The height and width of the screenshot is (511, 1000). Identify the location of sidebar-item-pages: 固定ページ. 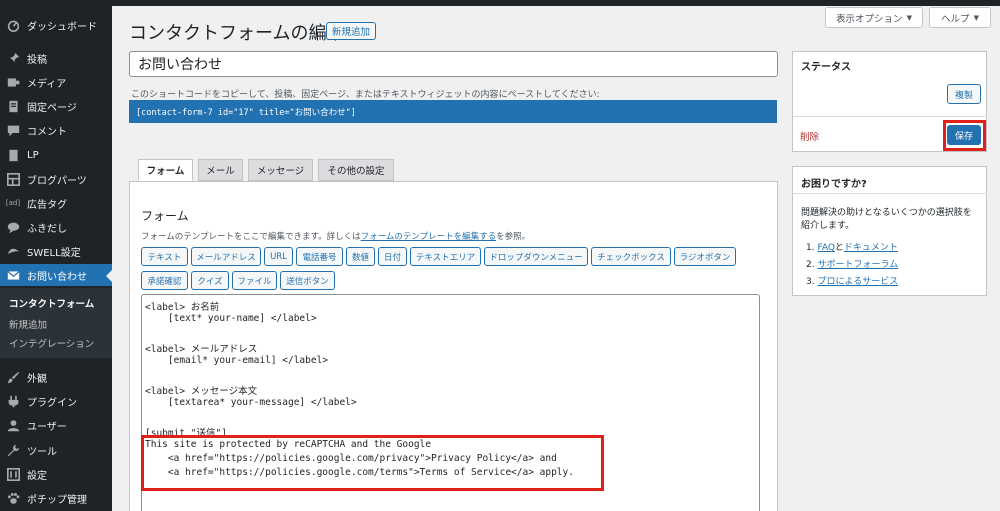
(56, 106).